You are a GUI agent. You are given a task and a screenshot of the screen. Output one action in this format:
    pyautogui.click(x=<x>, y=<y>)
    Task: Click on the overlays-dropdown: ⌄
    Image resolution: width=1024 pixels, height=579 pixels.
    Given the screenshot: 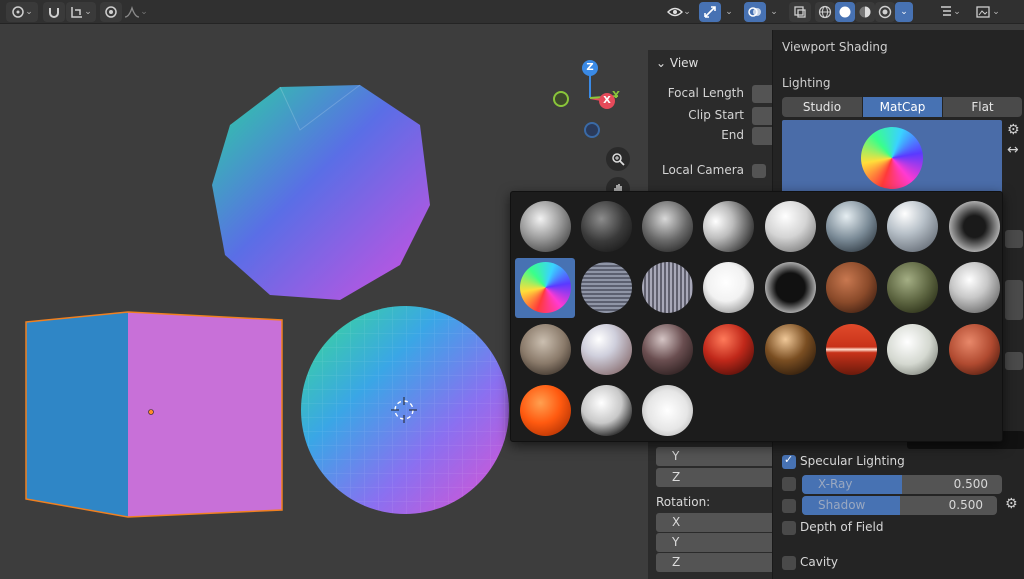 What is the action you would take?
    pyautogui.click(x=774, y=12)
    